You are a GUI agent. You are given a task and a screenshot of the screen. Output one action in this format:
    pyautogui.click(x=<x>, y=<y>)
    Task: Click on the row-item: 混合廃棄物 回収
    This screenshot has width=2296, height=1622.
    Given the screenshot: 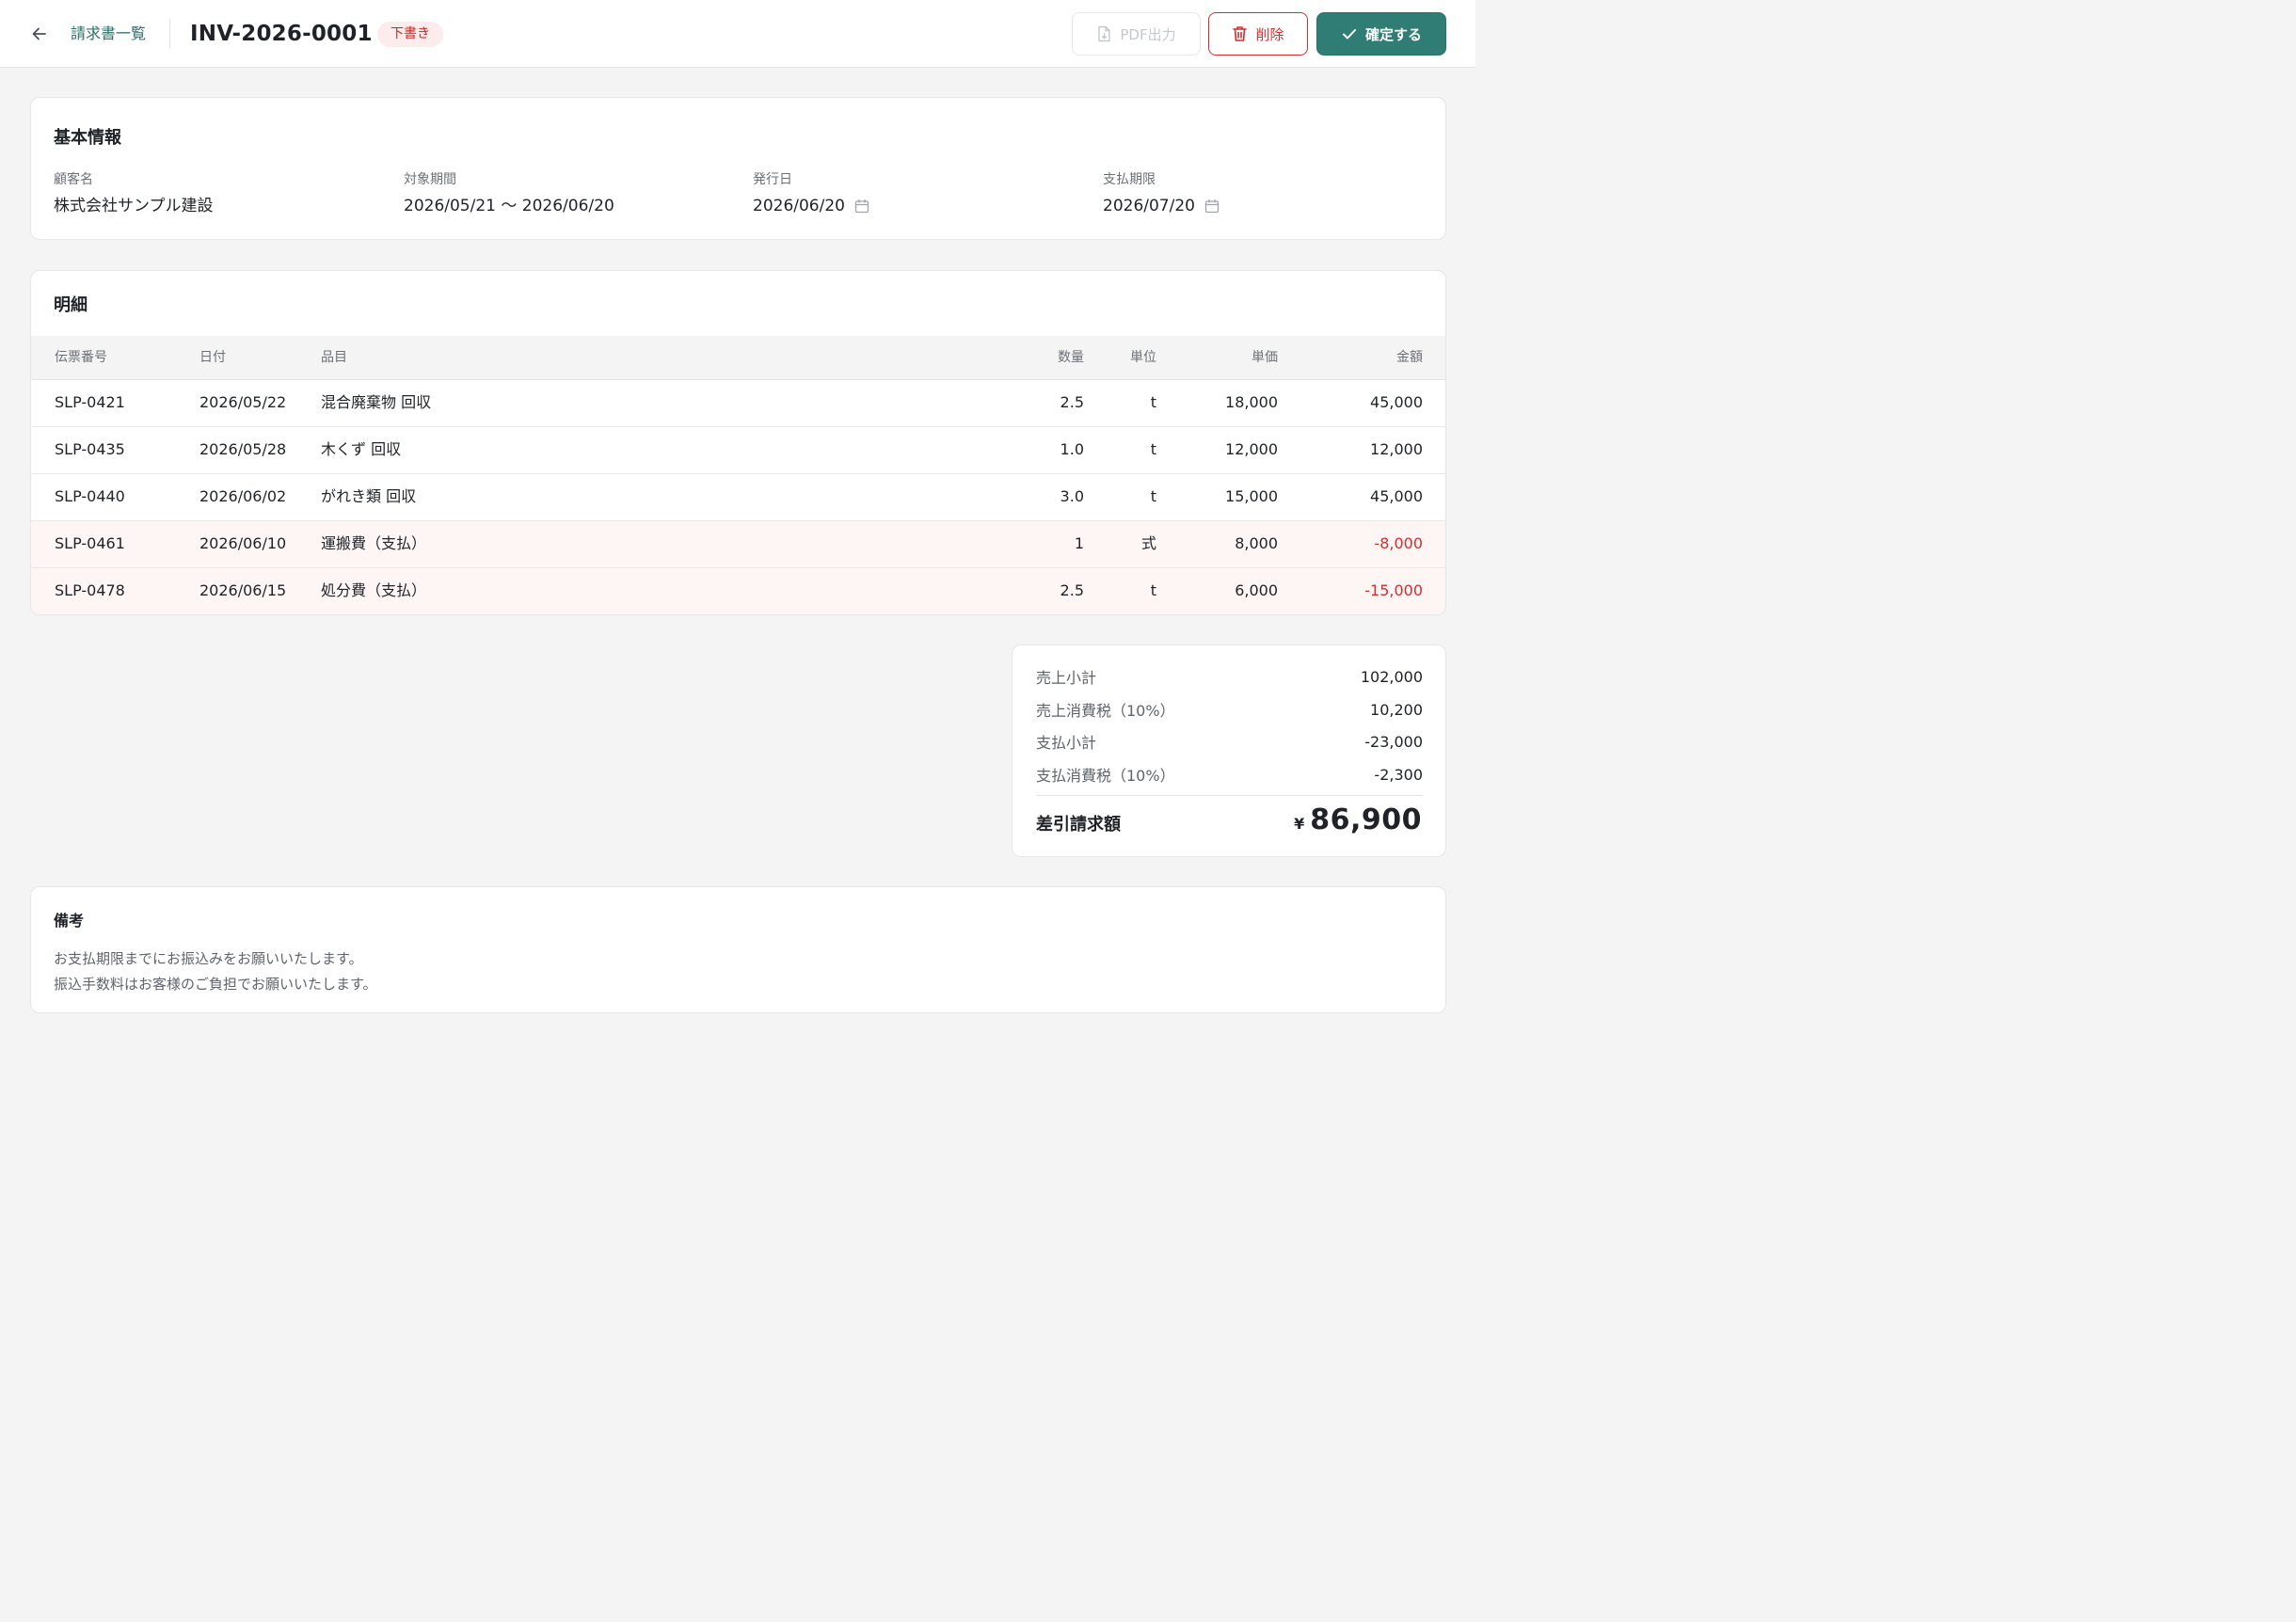 What is the action you would take?
    pyautogui.click(x=376, y=402)
    